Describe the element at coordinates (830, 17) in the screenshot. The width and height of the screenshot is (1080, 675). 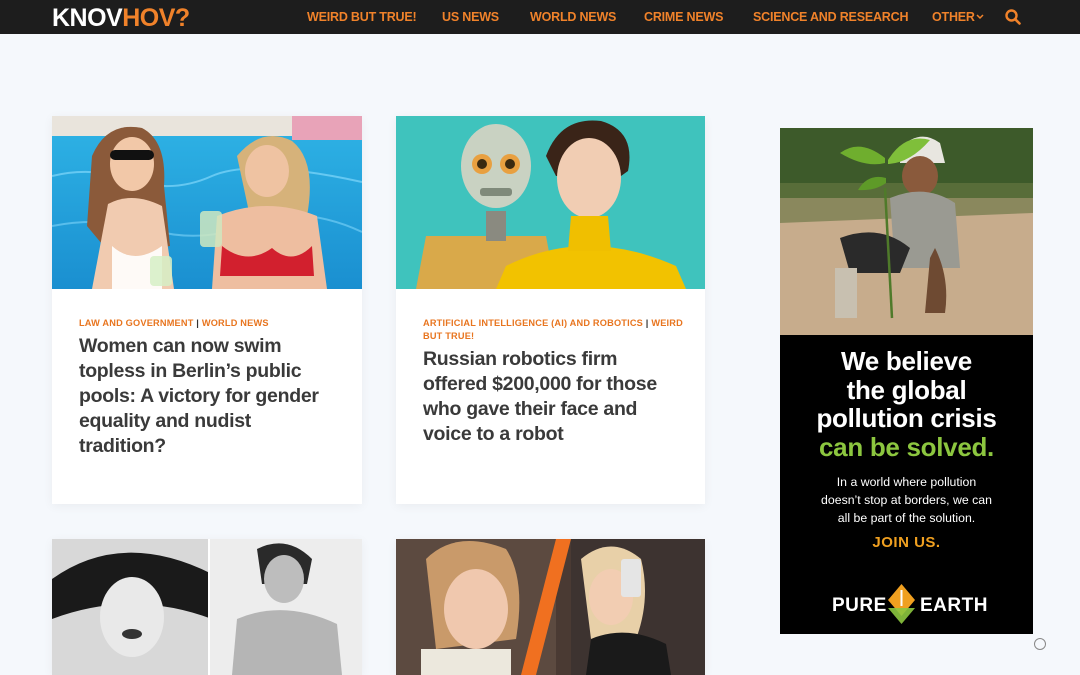
I see `nav-science-and-research: SCIENCE AND RESEARCH` at that location.